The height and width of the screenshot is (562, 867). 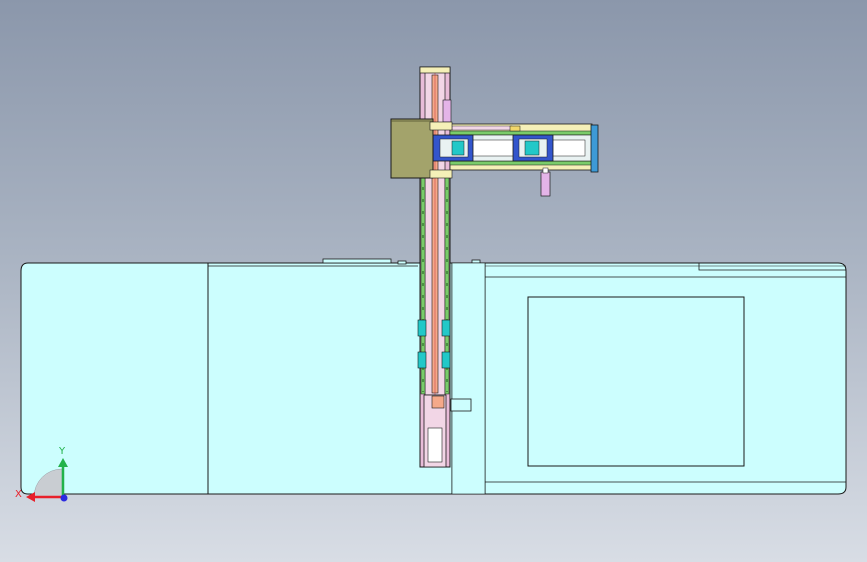 What do you see at coordinates (521, 163) in the screenshot?
I see `beam-guide-bottom` at bounding box center [521, 163].